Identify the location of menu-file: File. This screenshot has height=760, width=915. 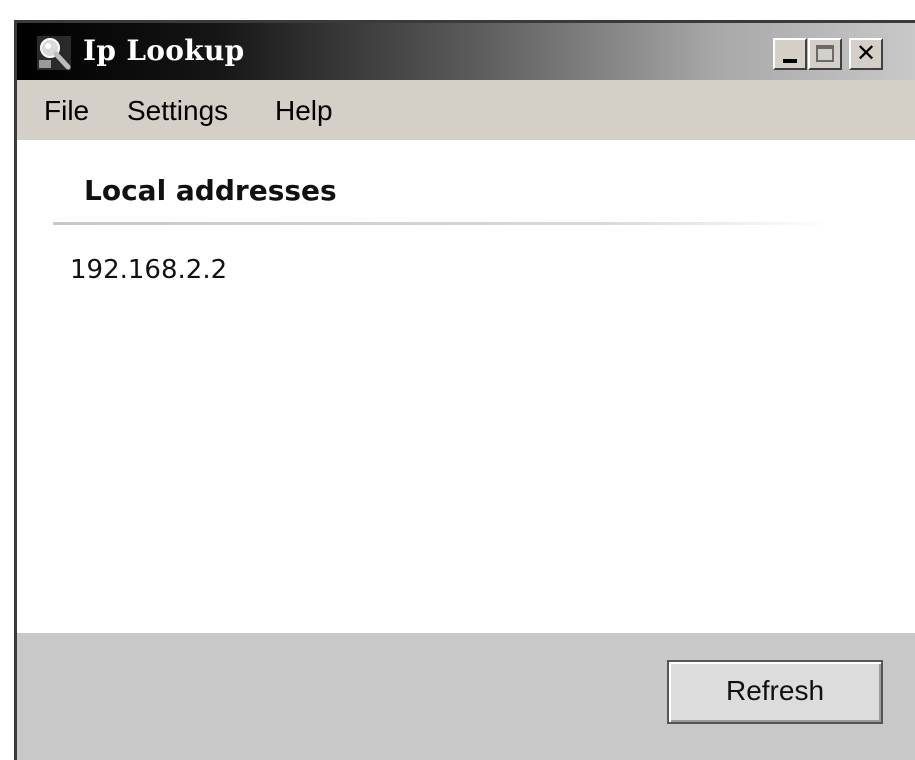
(66, 111).